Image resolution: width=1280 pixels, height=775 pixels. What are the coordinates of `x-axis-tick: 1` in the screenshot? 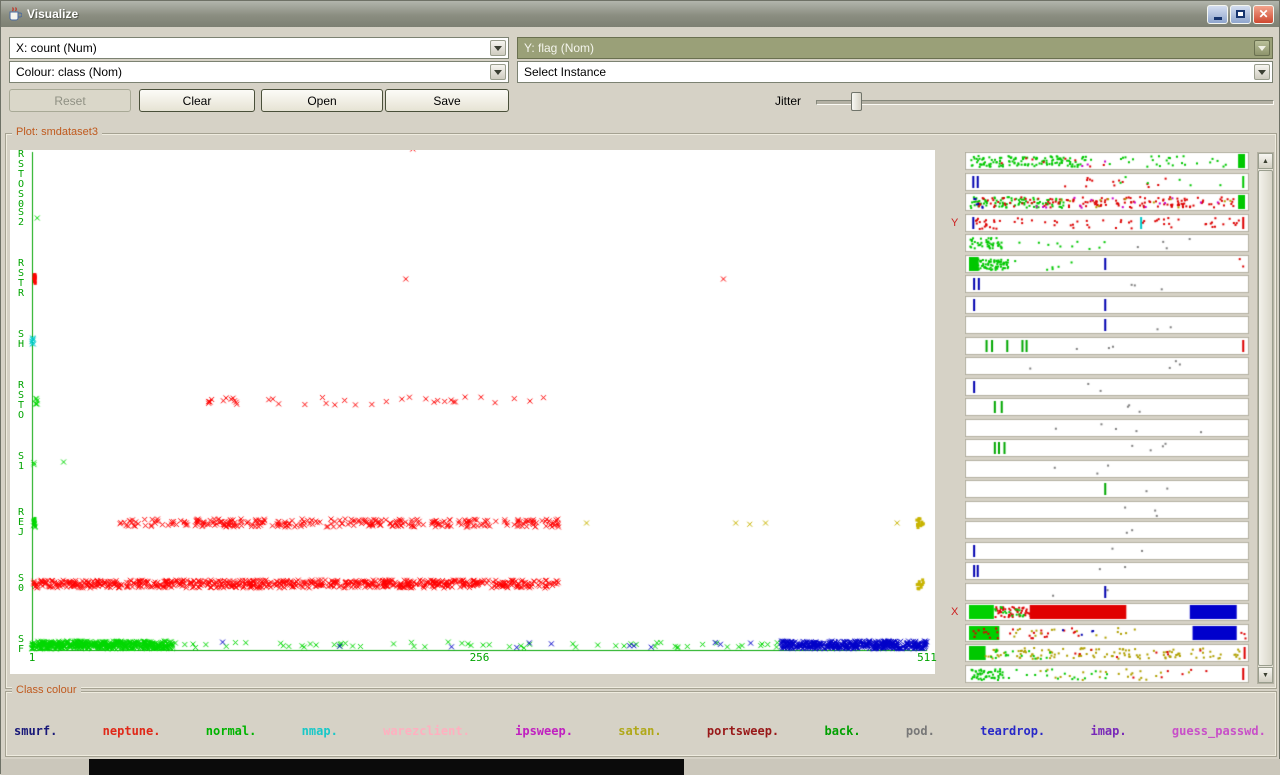 It's located at (32, 657).